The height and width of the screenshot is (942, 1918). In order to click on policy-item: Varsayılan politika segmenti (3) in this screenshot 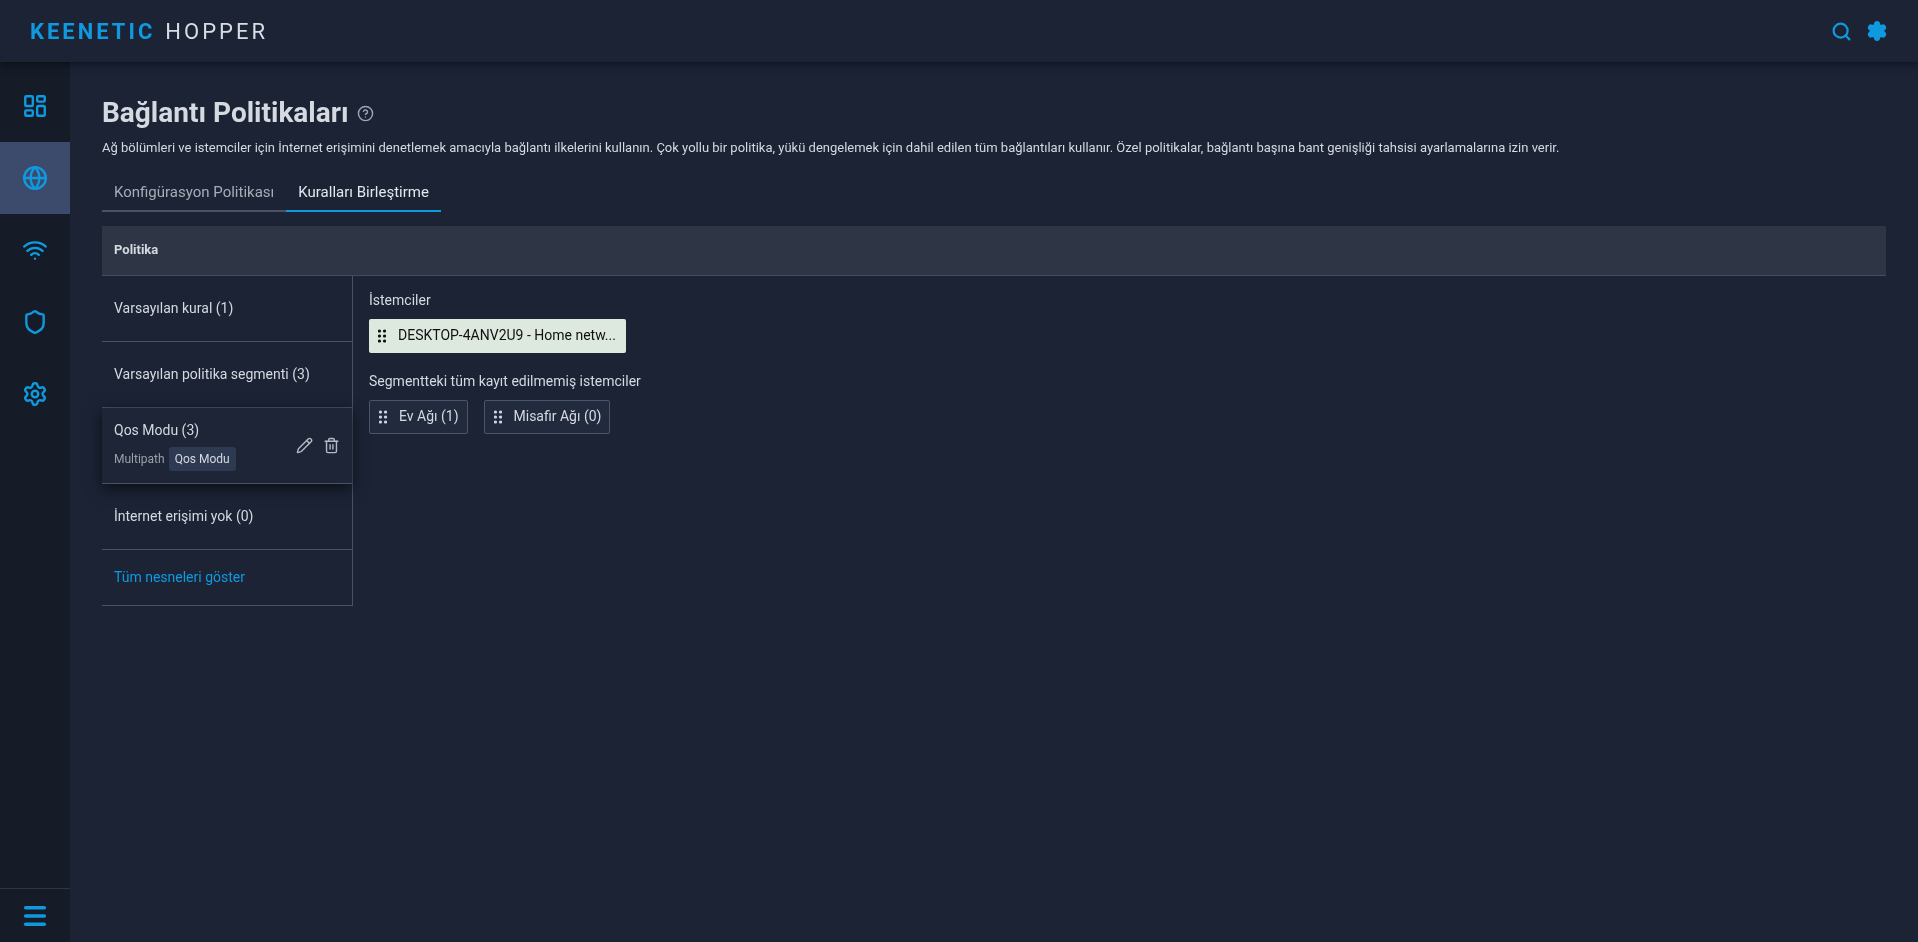, I will do `click(227, 374)`.